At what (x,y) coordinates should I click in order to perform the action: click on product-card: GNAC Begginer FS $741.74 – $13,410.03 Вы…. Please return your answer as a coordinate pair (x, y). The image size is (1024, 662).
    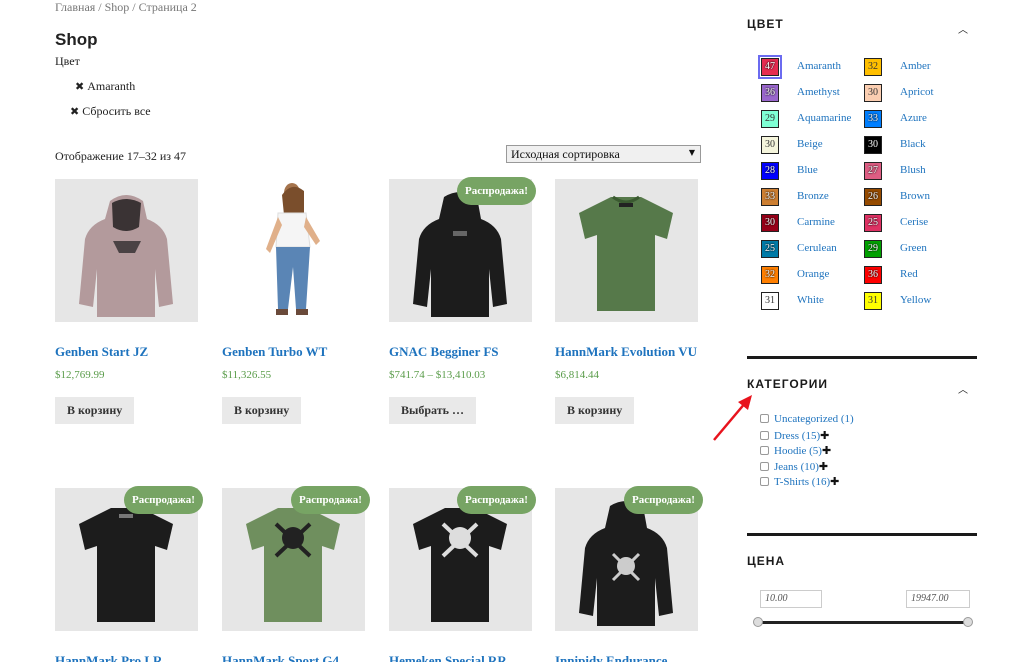
    Looking at the image, I should click on (460, 301).